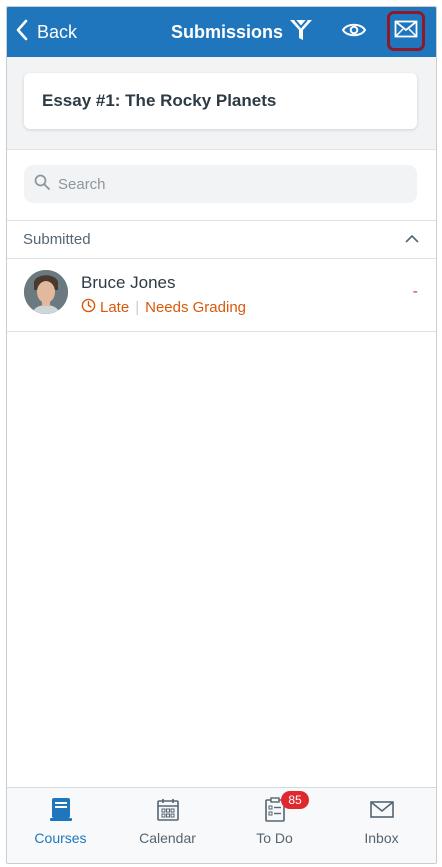 The width and height of the screenshot is (442, 867). Describe the element at coordinates (57, 239) in the screenshot. I see `section-label: Submitted` at that location.